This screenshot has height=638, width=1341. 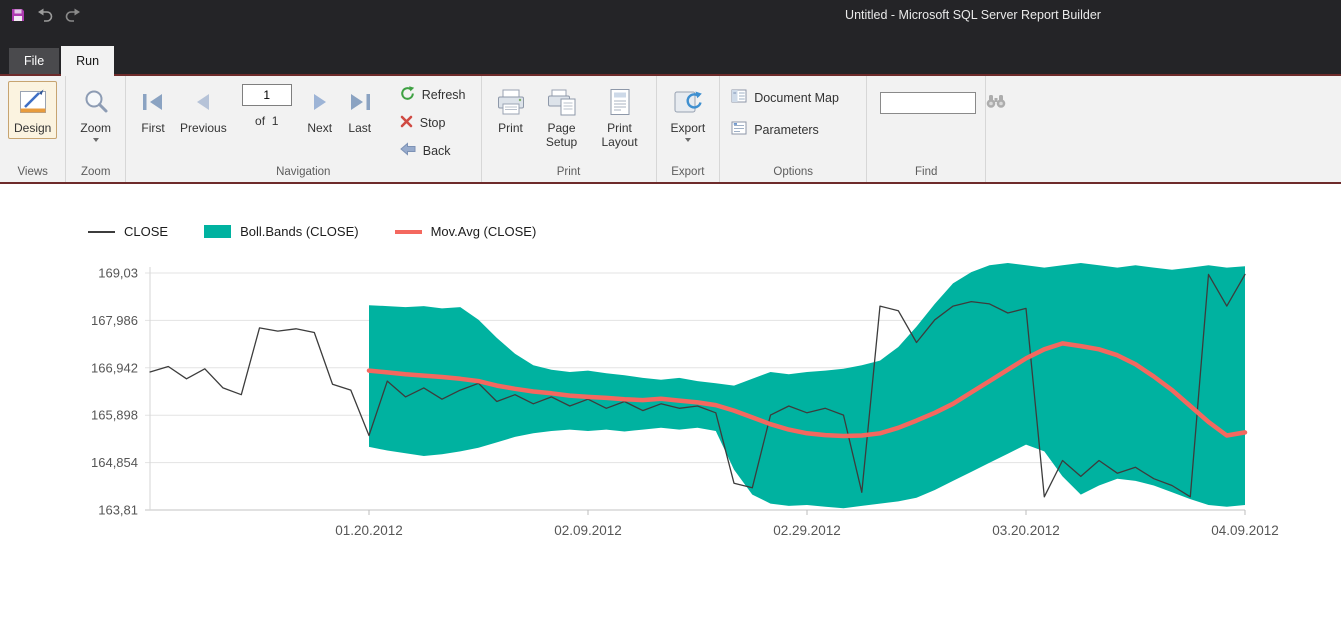 I want to click on parameters-button: Parameters, so click(x=785, y=129).